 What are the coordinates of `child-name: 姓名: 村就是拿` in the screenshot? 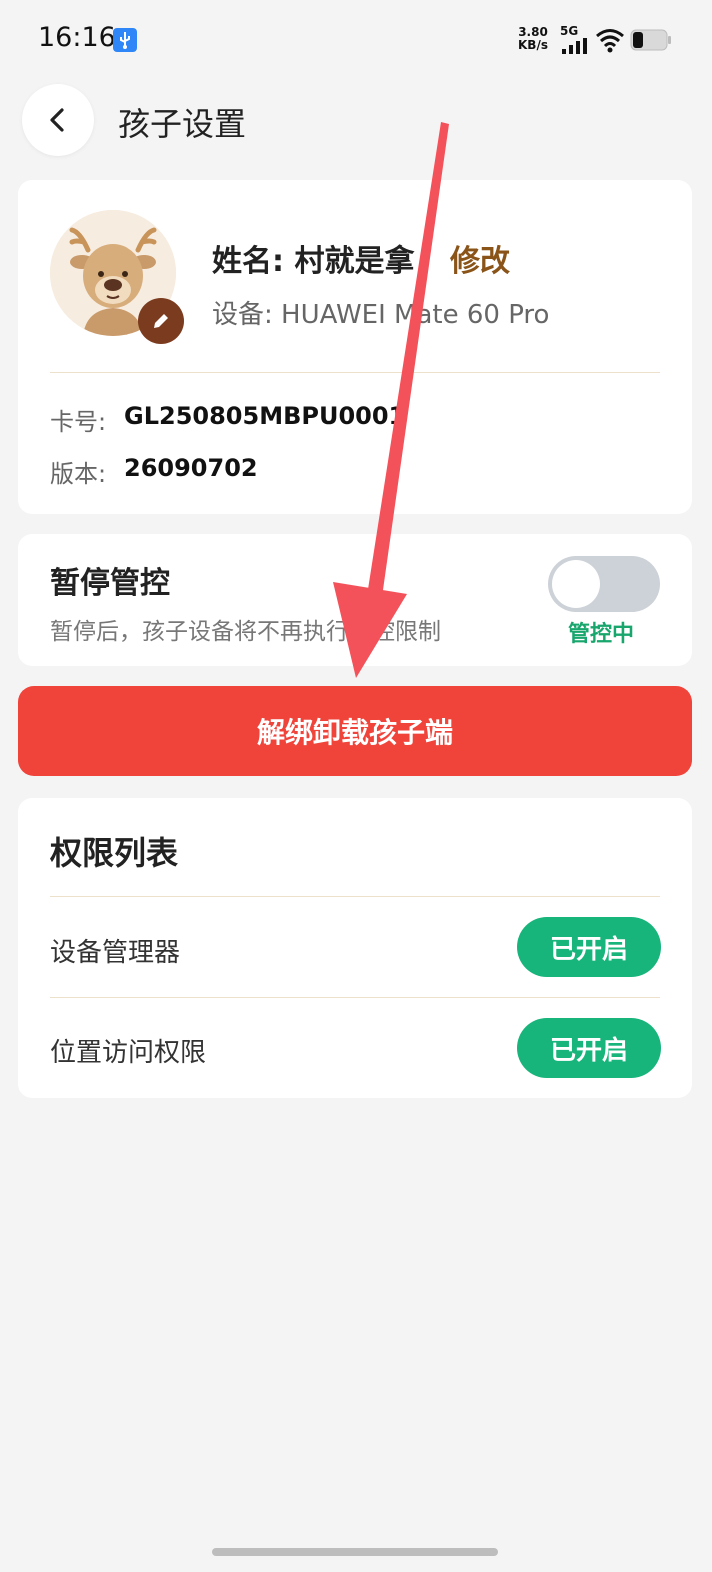 It's located at (313, 261).